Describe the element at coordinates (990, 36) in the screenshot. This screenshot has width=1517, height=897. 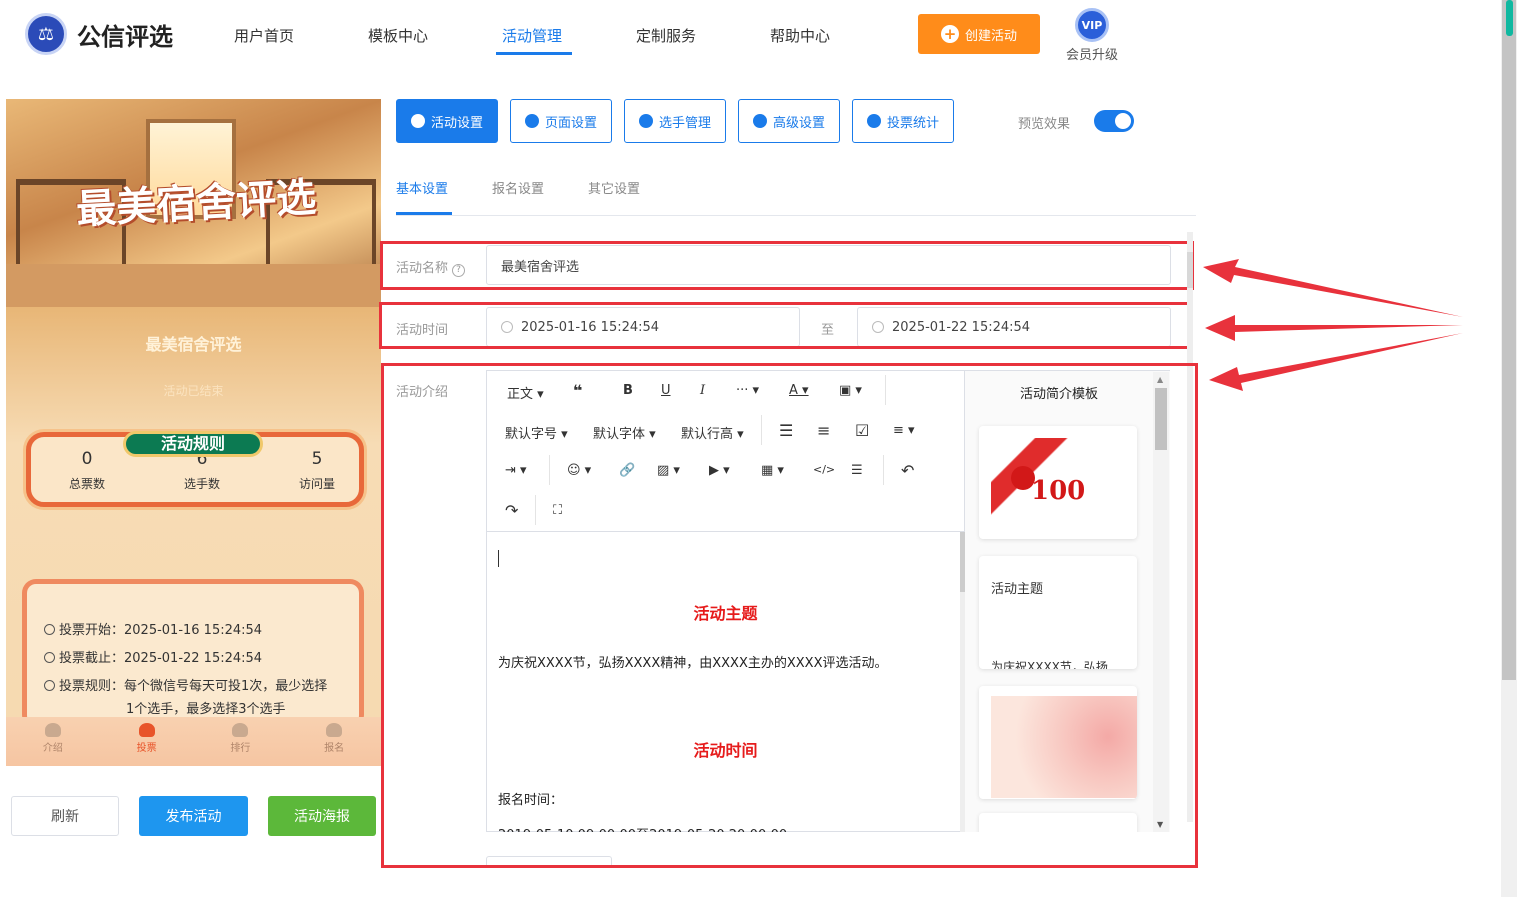
I see `create-activity-label: 创建活动` at that location.